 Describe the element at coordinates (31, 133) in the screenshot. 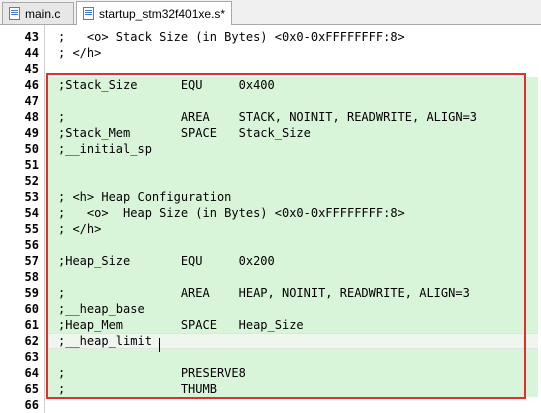

I see `line-number: 49` at that location.